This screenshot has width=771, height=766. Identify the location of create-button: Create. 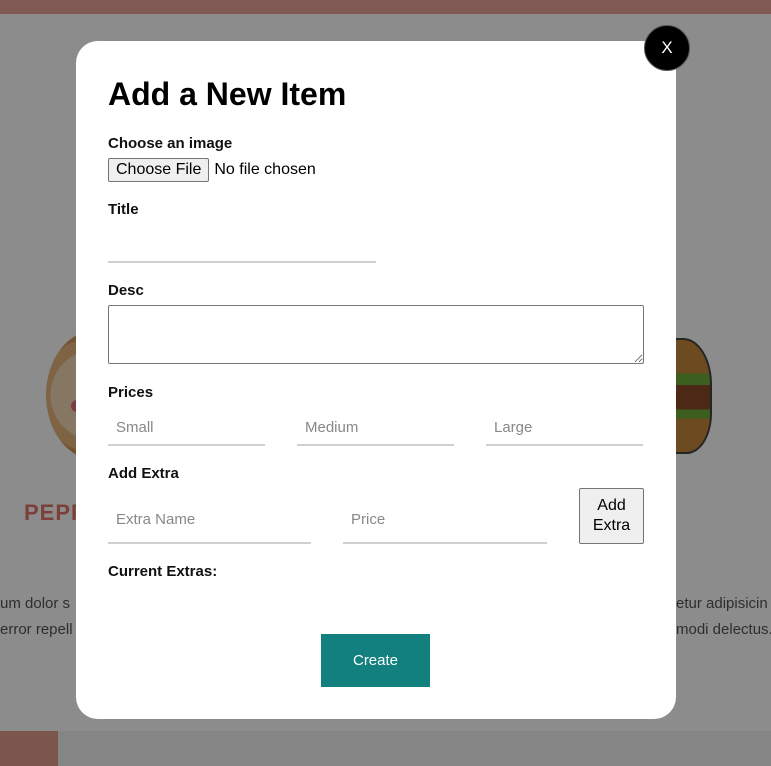
(375, 660).